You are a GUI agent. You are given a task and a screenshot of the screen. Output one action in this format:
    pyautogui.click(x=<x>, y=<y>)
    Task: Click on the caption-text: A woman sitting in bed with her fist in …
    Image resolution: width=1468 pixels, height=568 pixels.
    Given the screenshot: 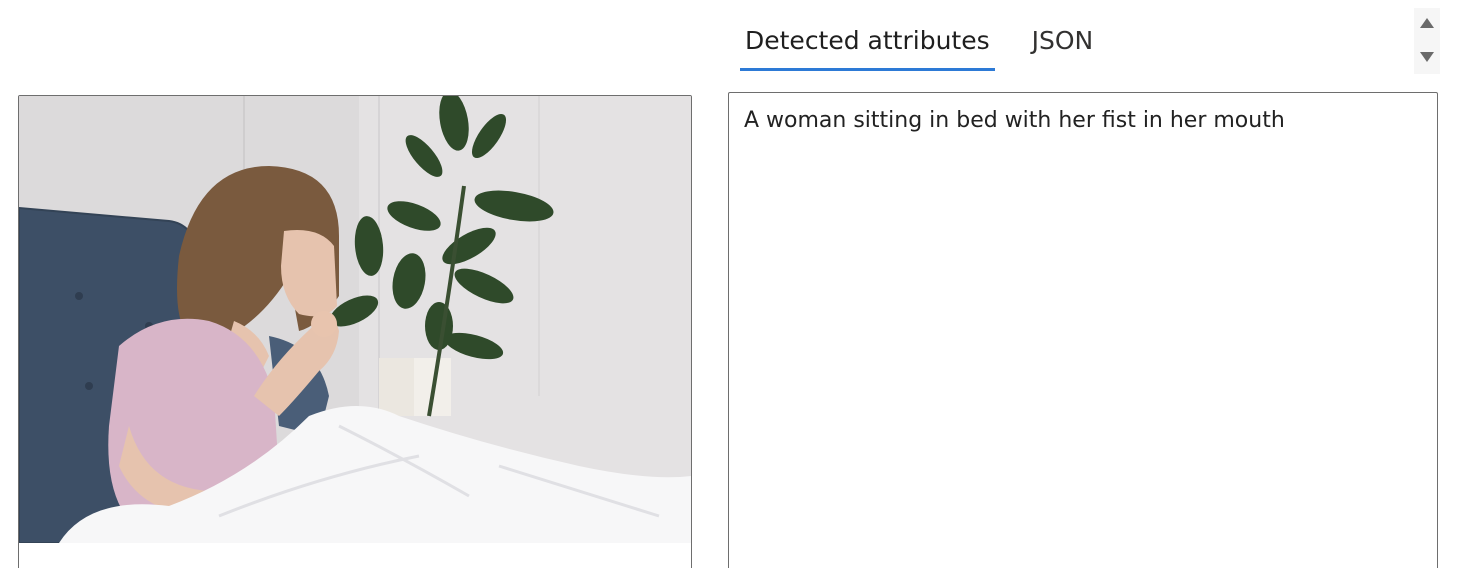 What is the action you would take?
    pyautogui.click(x=1014, y=120)
    